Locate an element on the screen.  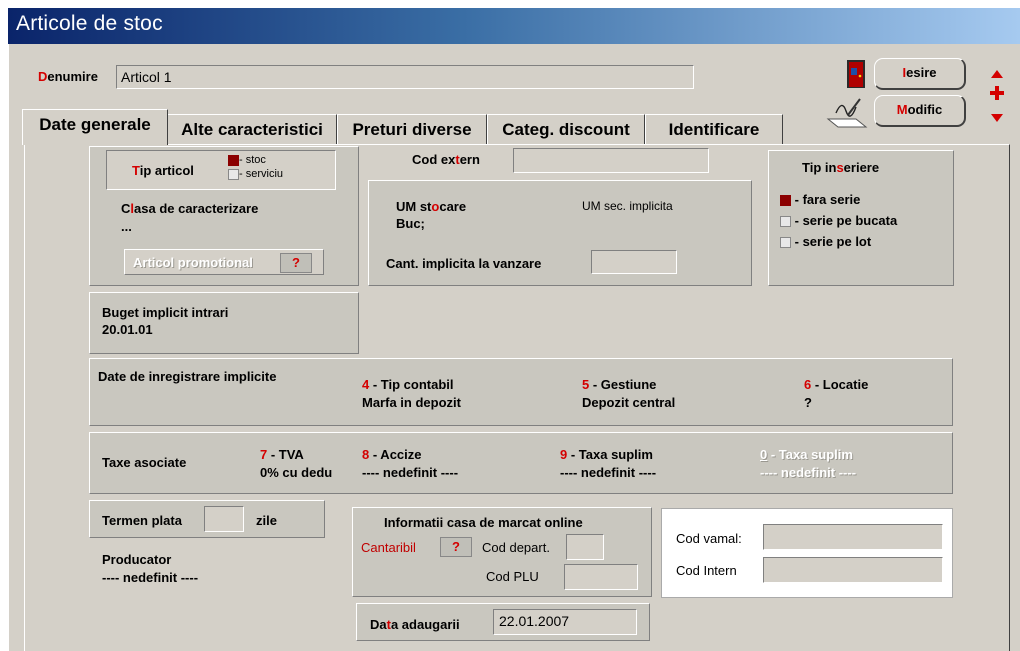
date-inregistrare-label: Date de inregistrare implicite is located at coordinates (187, 376).